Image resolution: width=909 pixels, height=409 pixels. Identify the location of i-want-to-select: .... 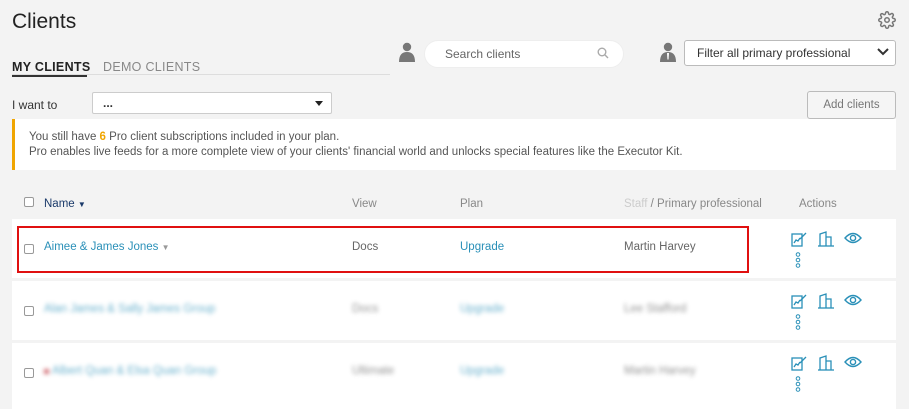
(212, 103).